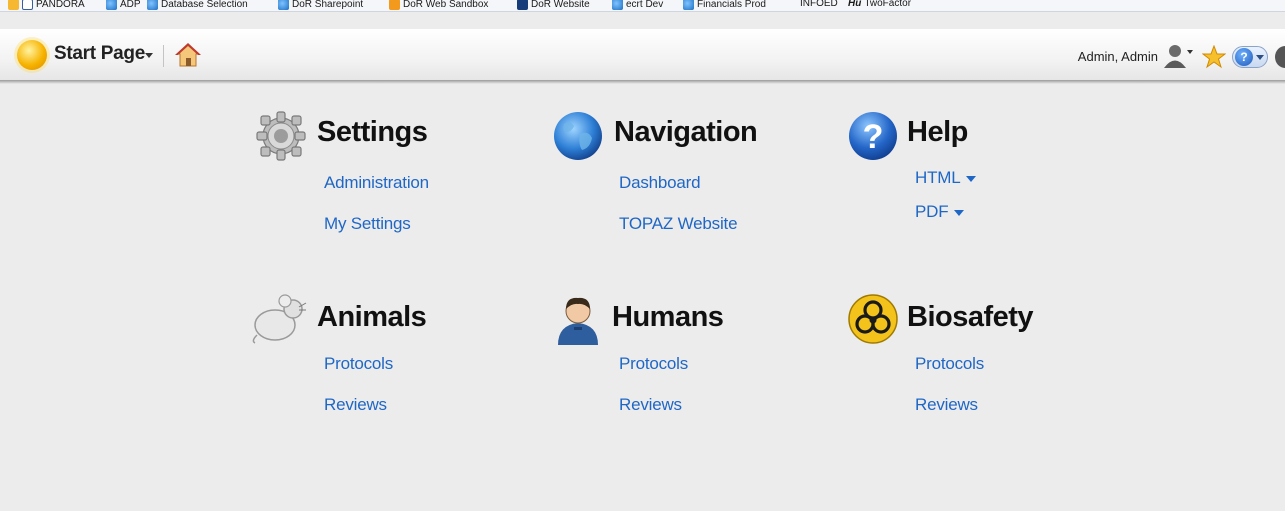 This screenshot has width=1285, height=511. What do you see at coordinates (123, 5) in the screenshot?
I see `favorite-link: ADP` at bounding box center [123, 5].